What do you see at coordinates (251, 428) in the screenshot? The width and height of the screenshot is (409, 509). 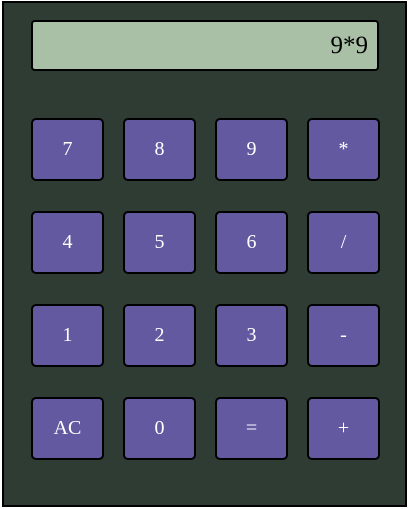 I see `key-equals: =` at bounding box center [251, 428].